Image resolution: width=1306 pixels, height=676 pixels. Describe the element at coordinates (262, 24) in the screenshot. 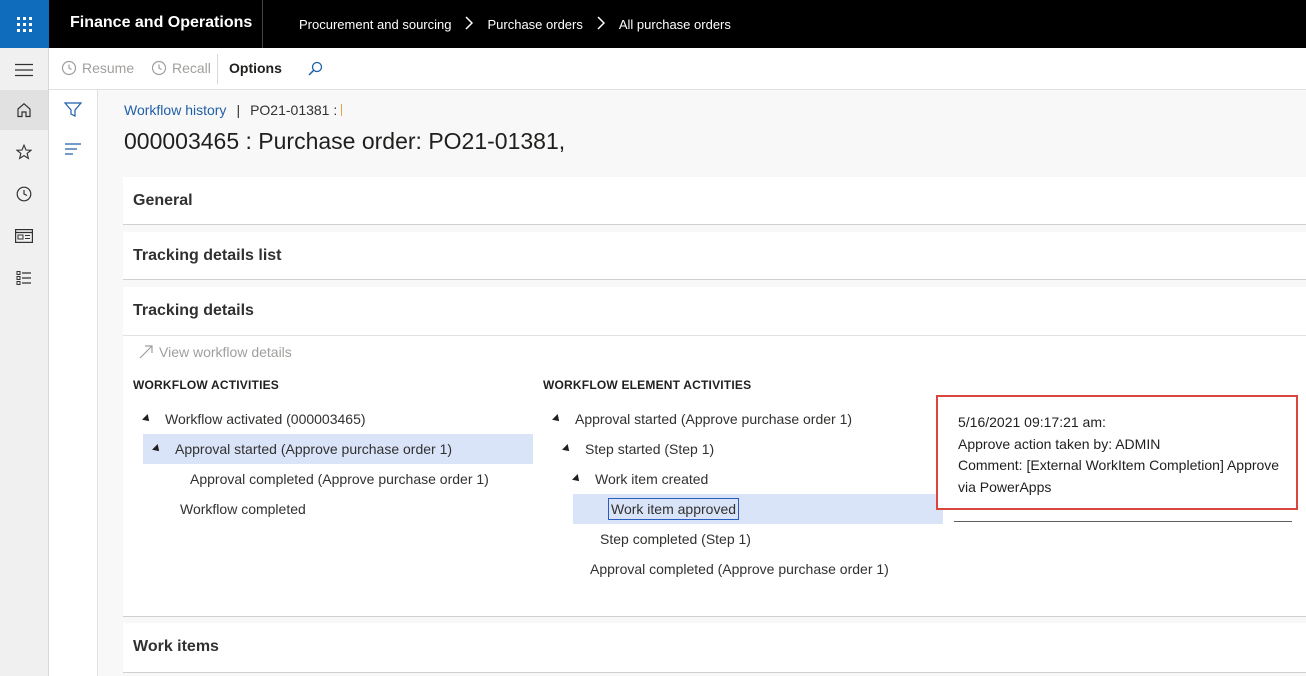

I see `topbar-divider` at that location.